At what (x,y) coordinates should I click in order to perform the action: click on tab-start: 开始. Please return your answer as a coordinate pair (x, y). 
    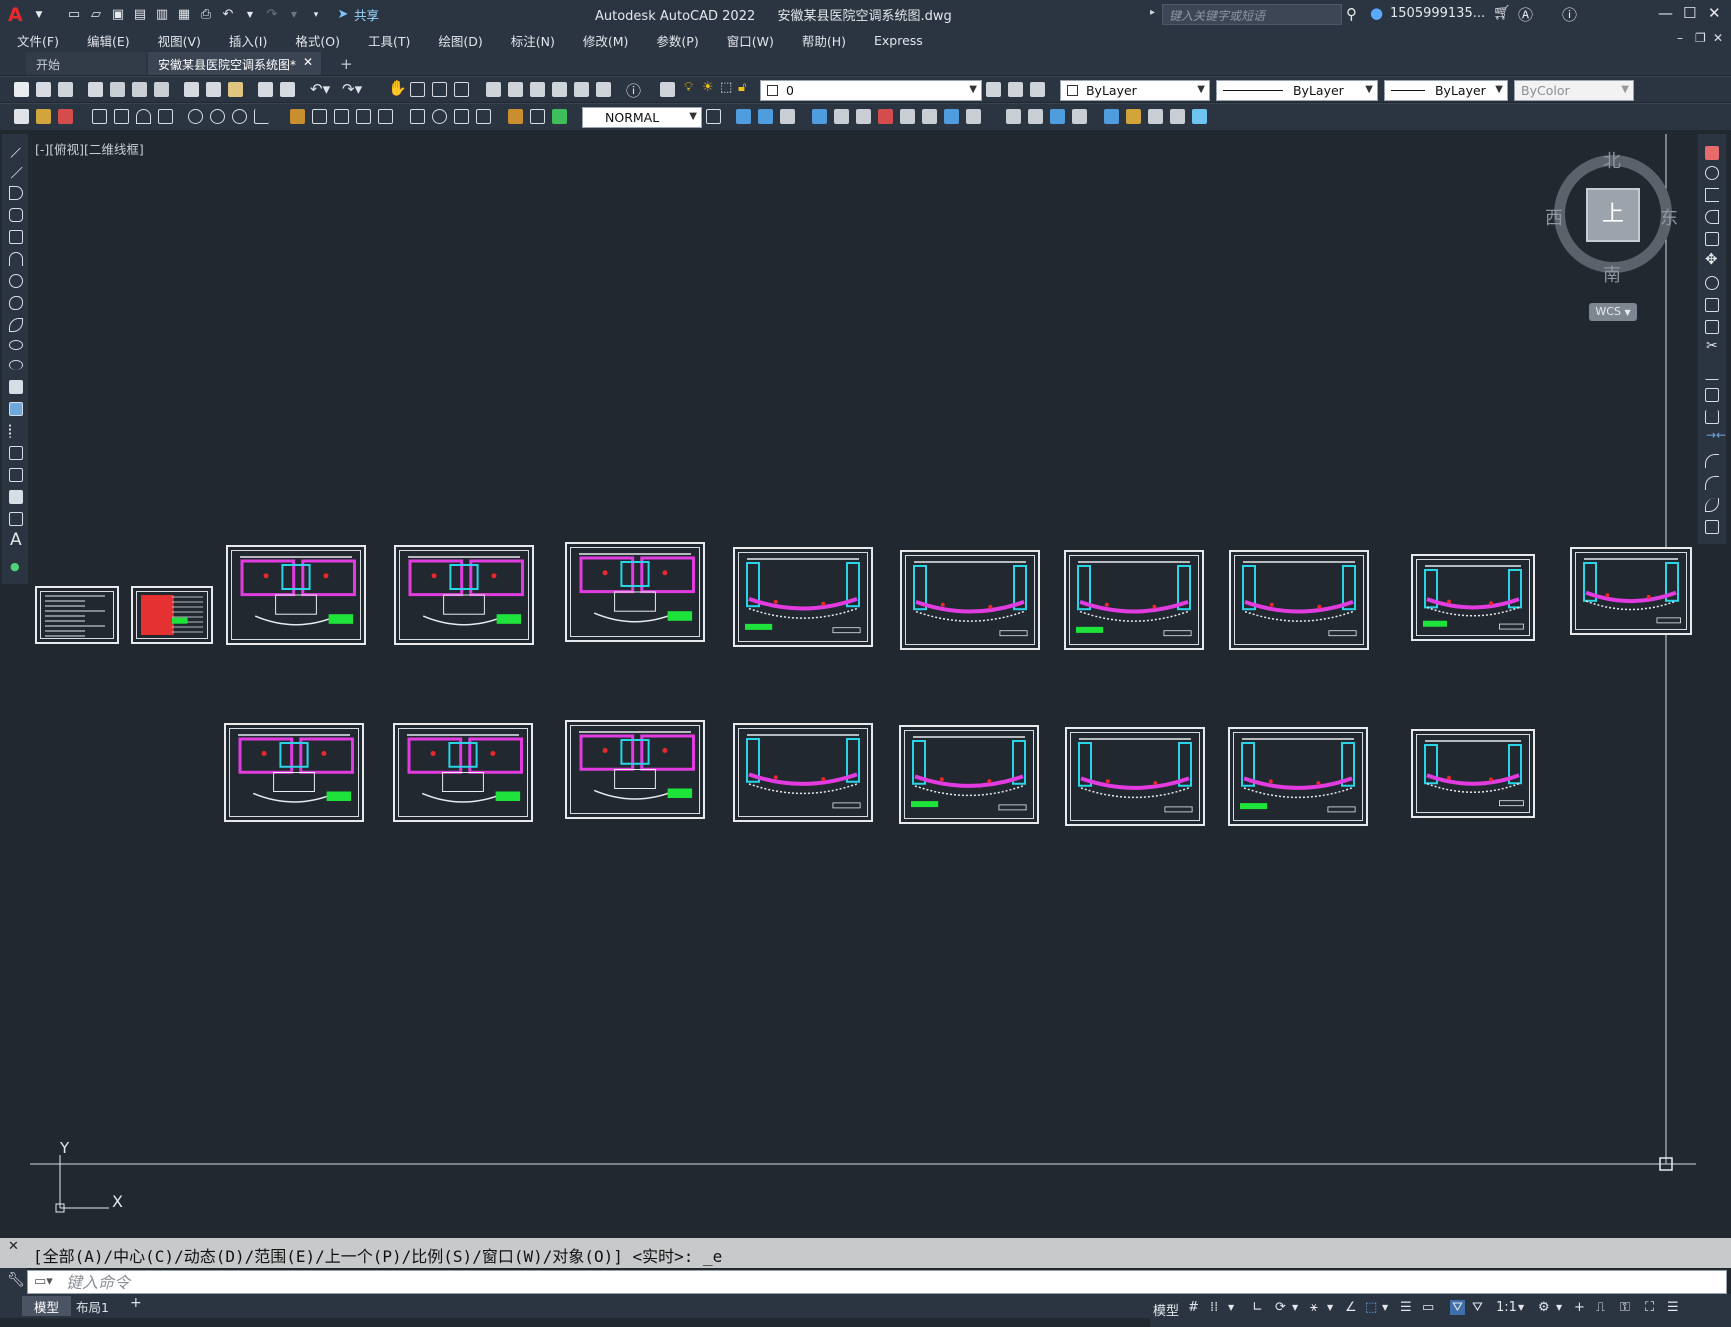
    Looking at the image, I should click on (86, 63).